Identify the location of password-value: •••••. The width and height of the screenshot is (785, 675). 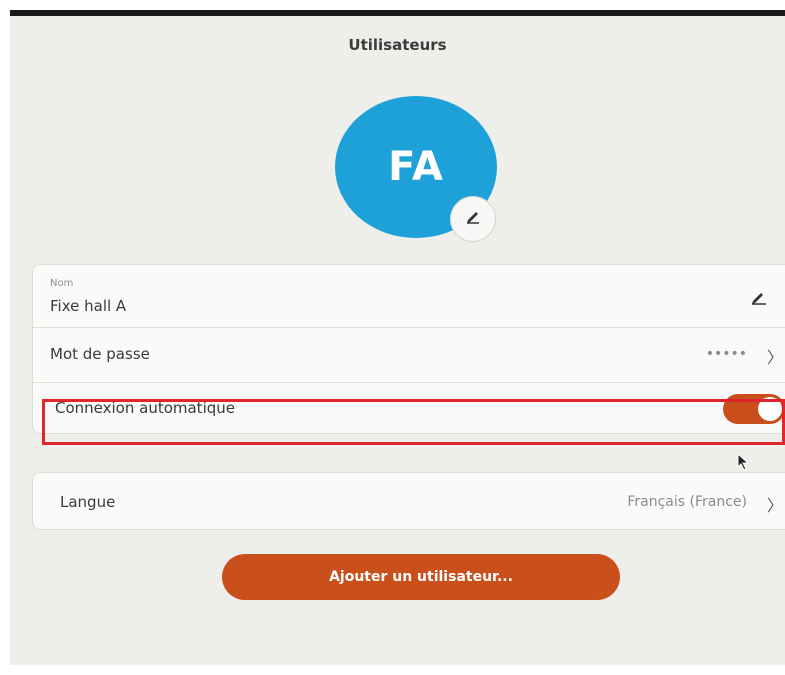
(726, 354).